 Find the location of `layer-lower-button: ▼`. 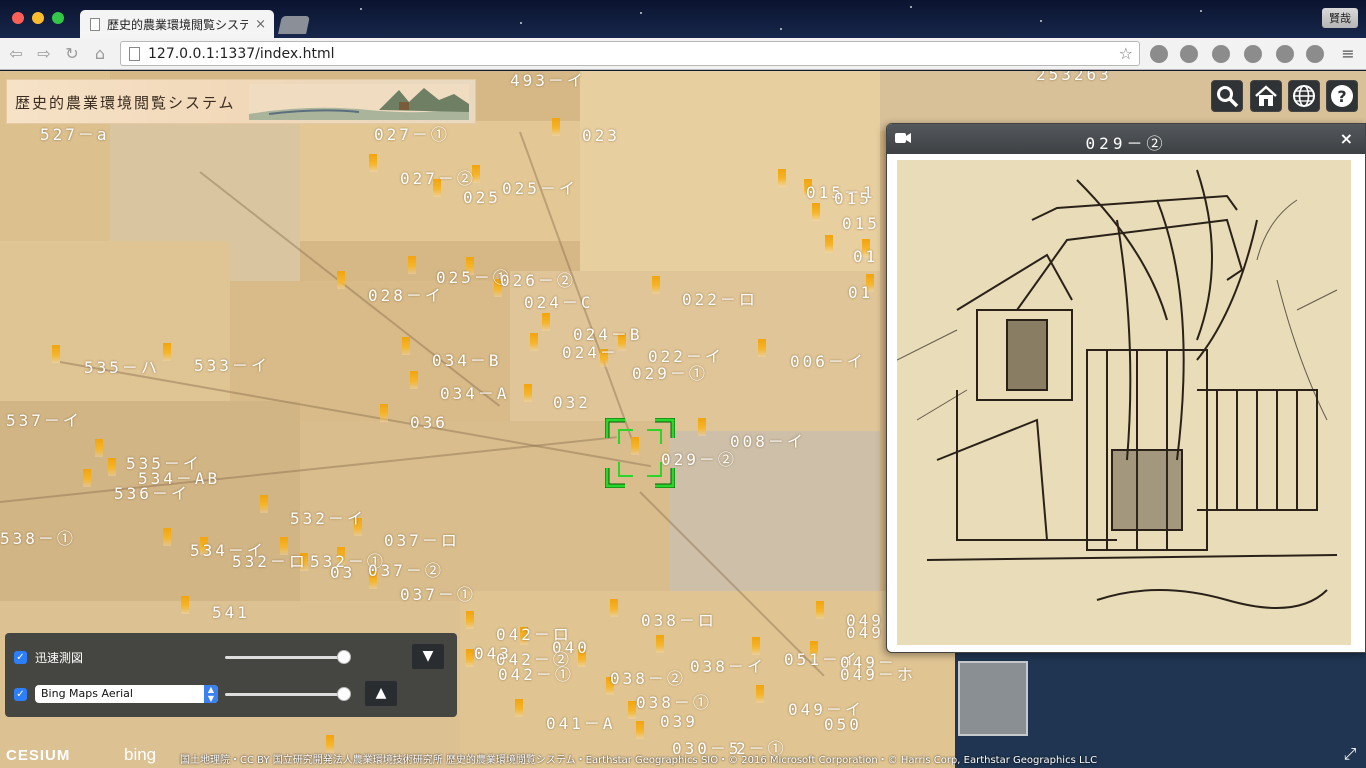

layer-lower-button: ▼ is located at coordinates (428, 656).